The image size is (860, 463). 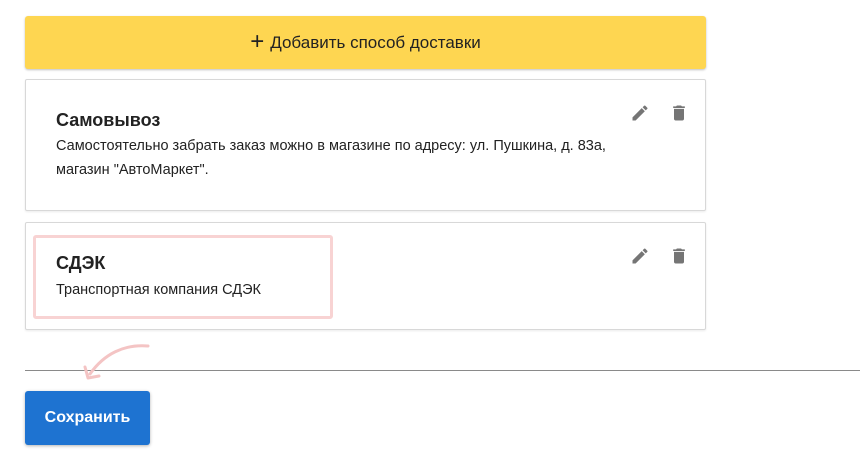 What do you see at coordinates (108, 120) in the screenshot?
I see `delivery-method-title: Самовывоз` at bounding box center [108, 120].